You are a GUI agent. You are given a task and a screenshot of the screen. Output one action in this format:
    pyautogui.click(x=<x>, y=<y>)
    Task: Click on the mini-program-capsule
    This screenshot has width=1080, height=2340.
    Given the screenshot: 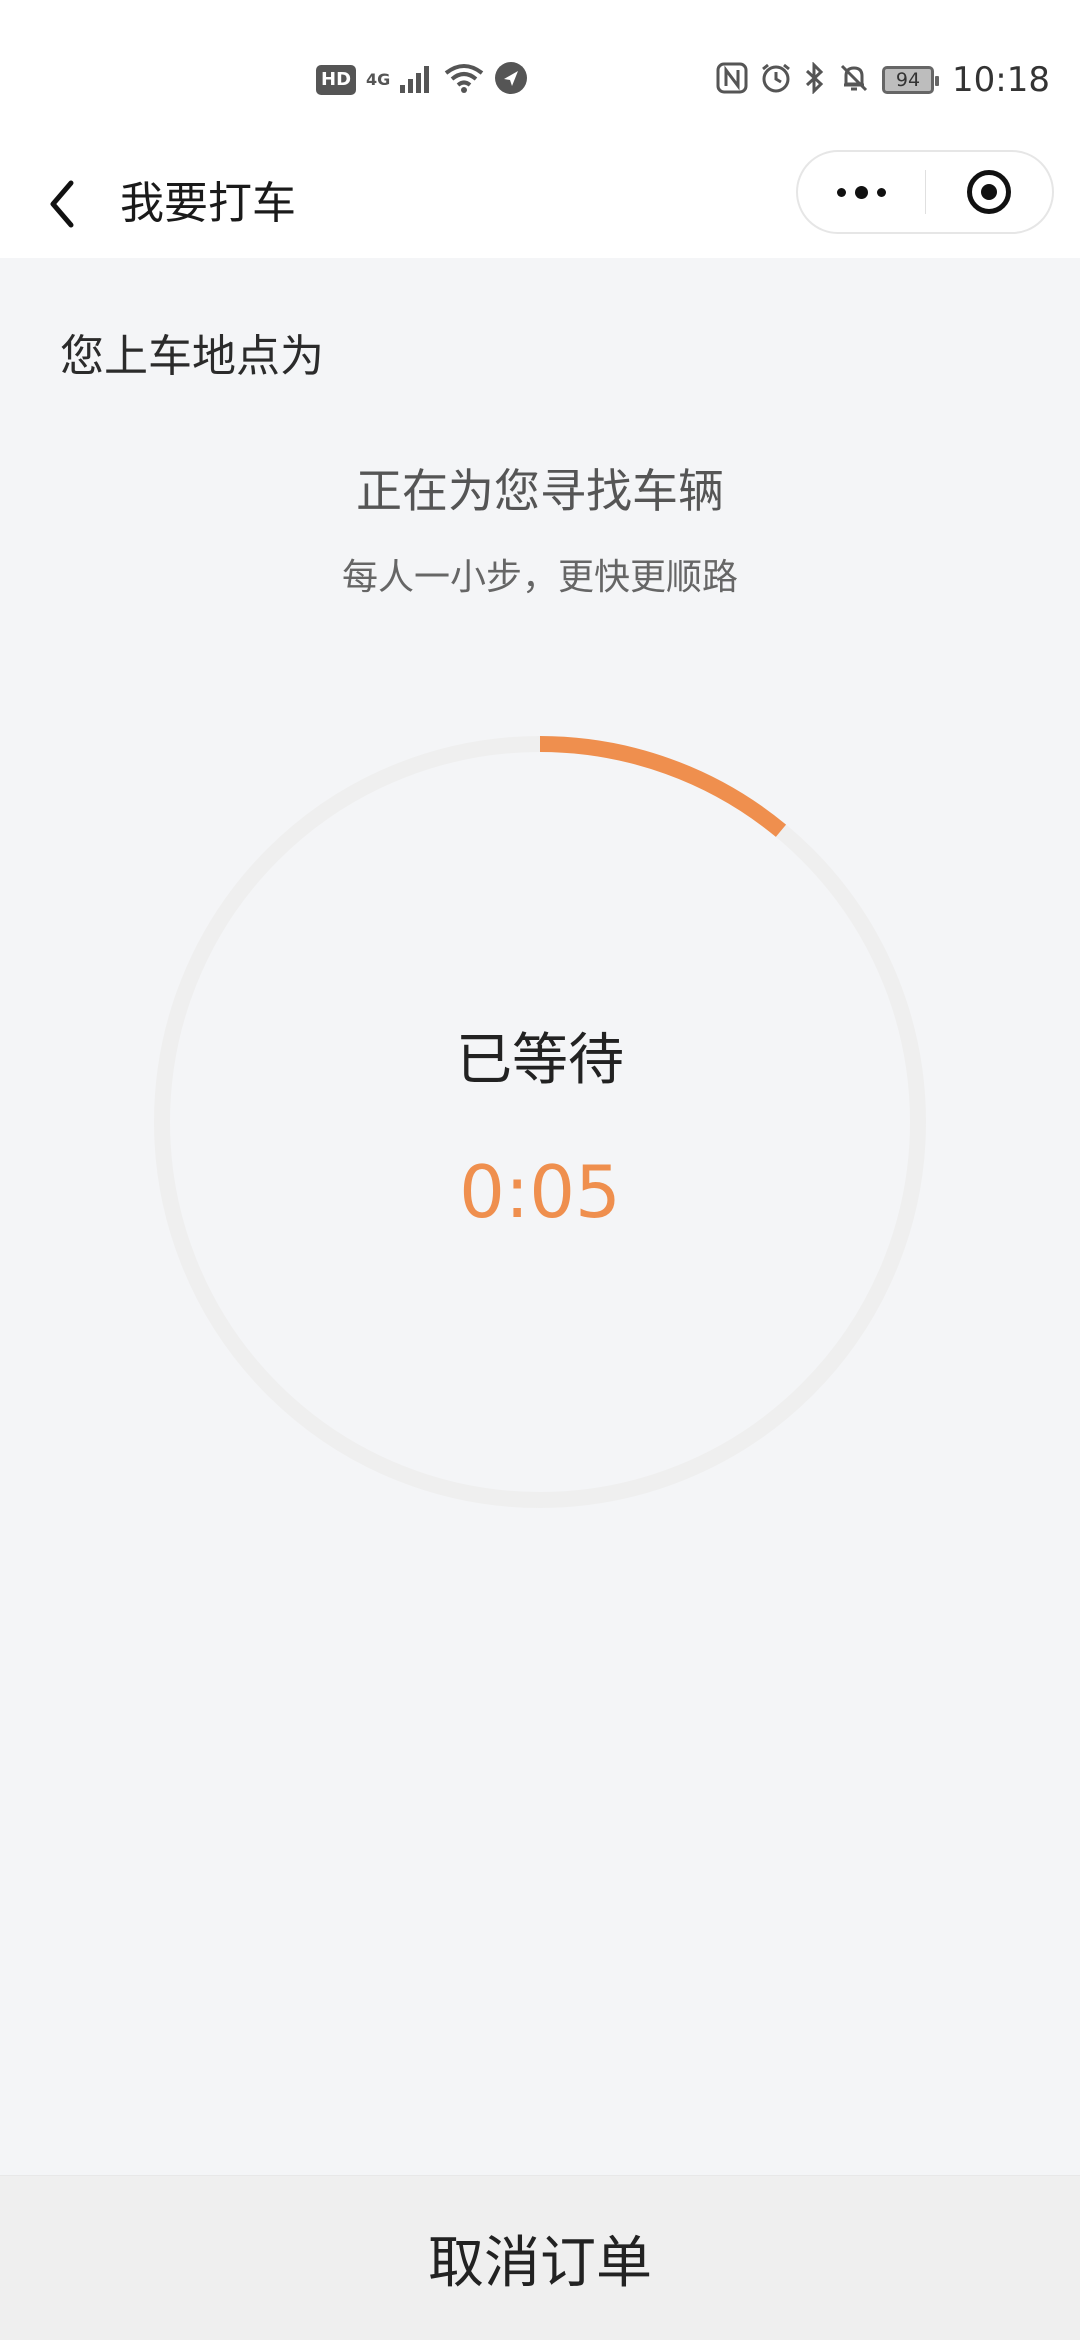 What is the action you would take?
    pyautogui.click(x=925, y=192)
    